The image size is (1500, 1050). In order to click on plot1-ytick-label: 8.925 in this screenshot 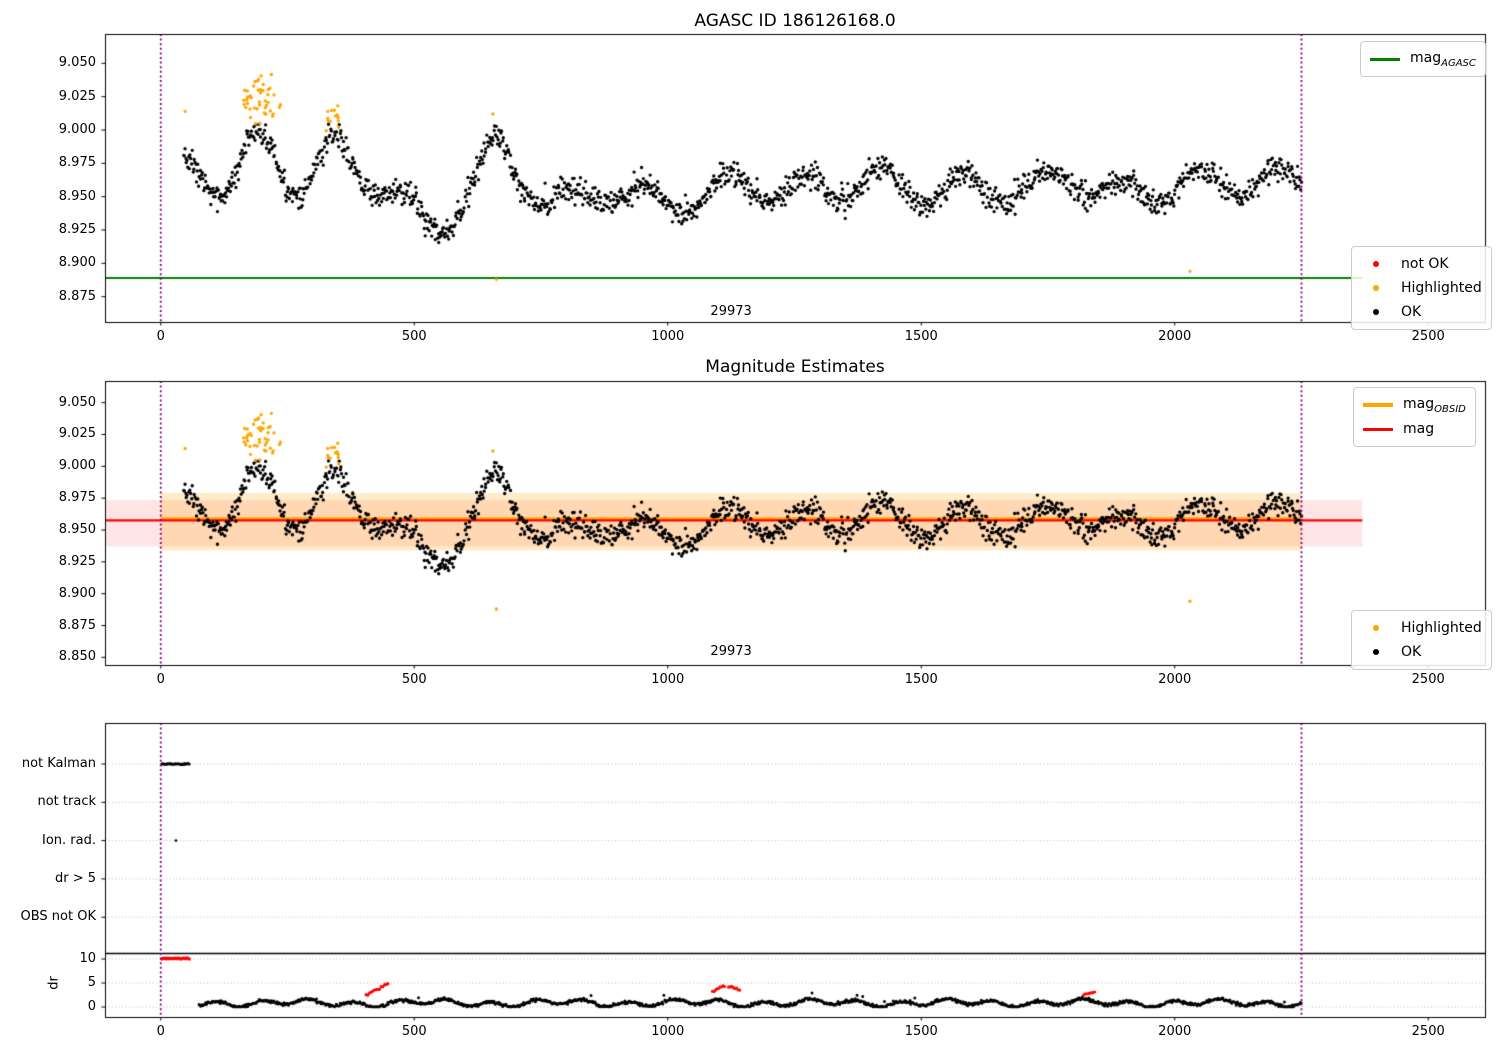, I will do `click(77, 229)`.